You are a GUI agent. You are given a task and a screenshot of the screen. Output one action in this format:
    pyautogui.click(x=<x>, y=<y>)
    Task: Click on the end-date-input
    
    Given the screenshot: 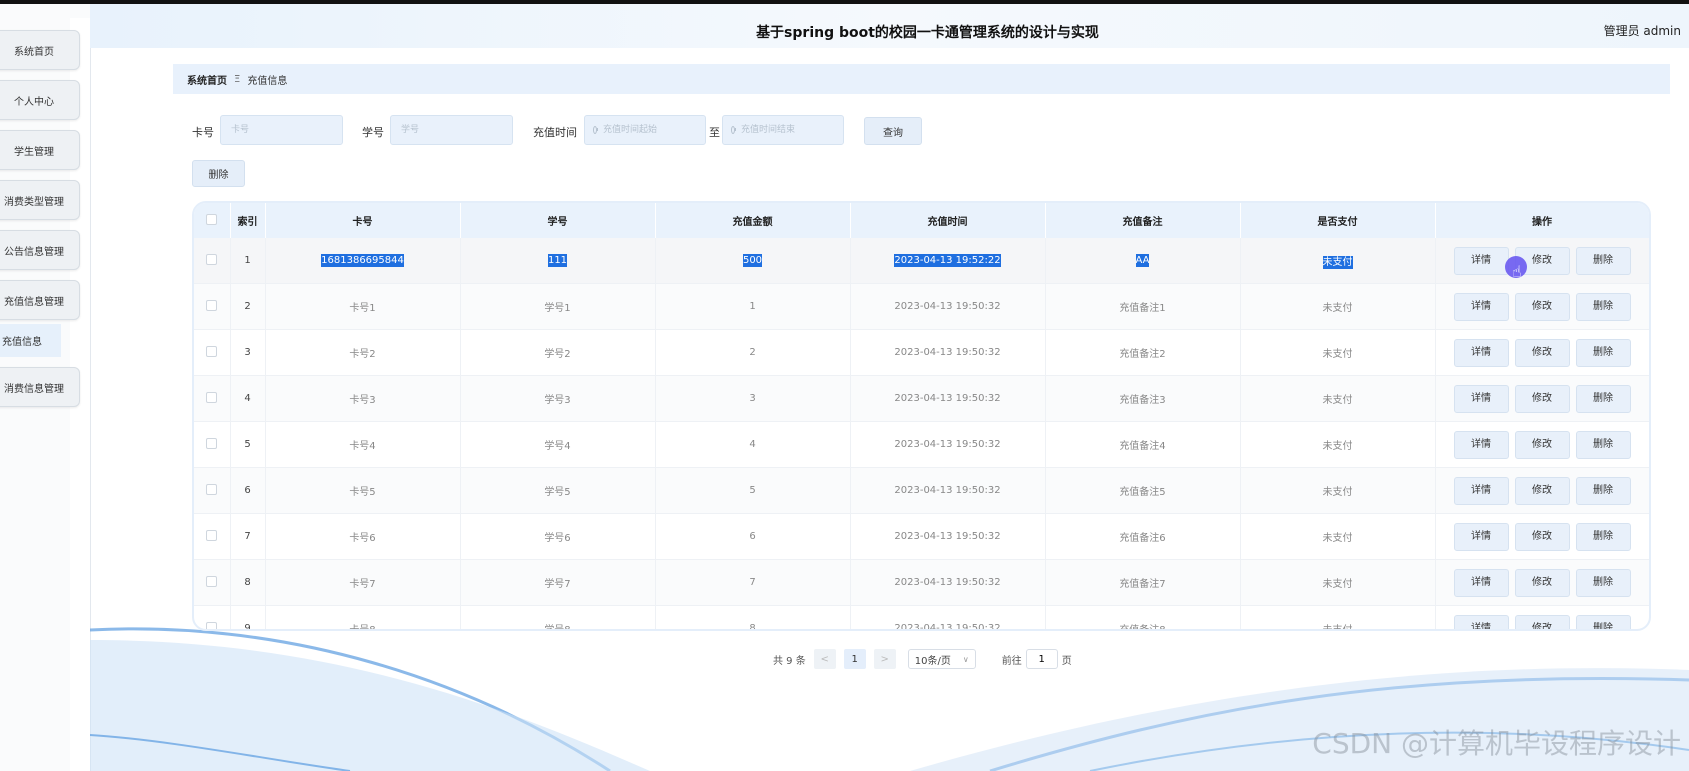 What is the action you would take?
    pyautogui.click(x=791, y=130)
    